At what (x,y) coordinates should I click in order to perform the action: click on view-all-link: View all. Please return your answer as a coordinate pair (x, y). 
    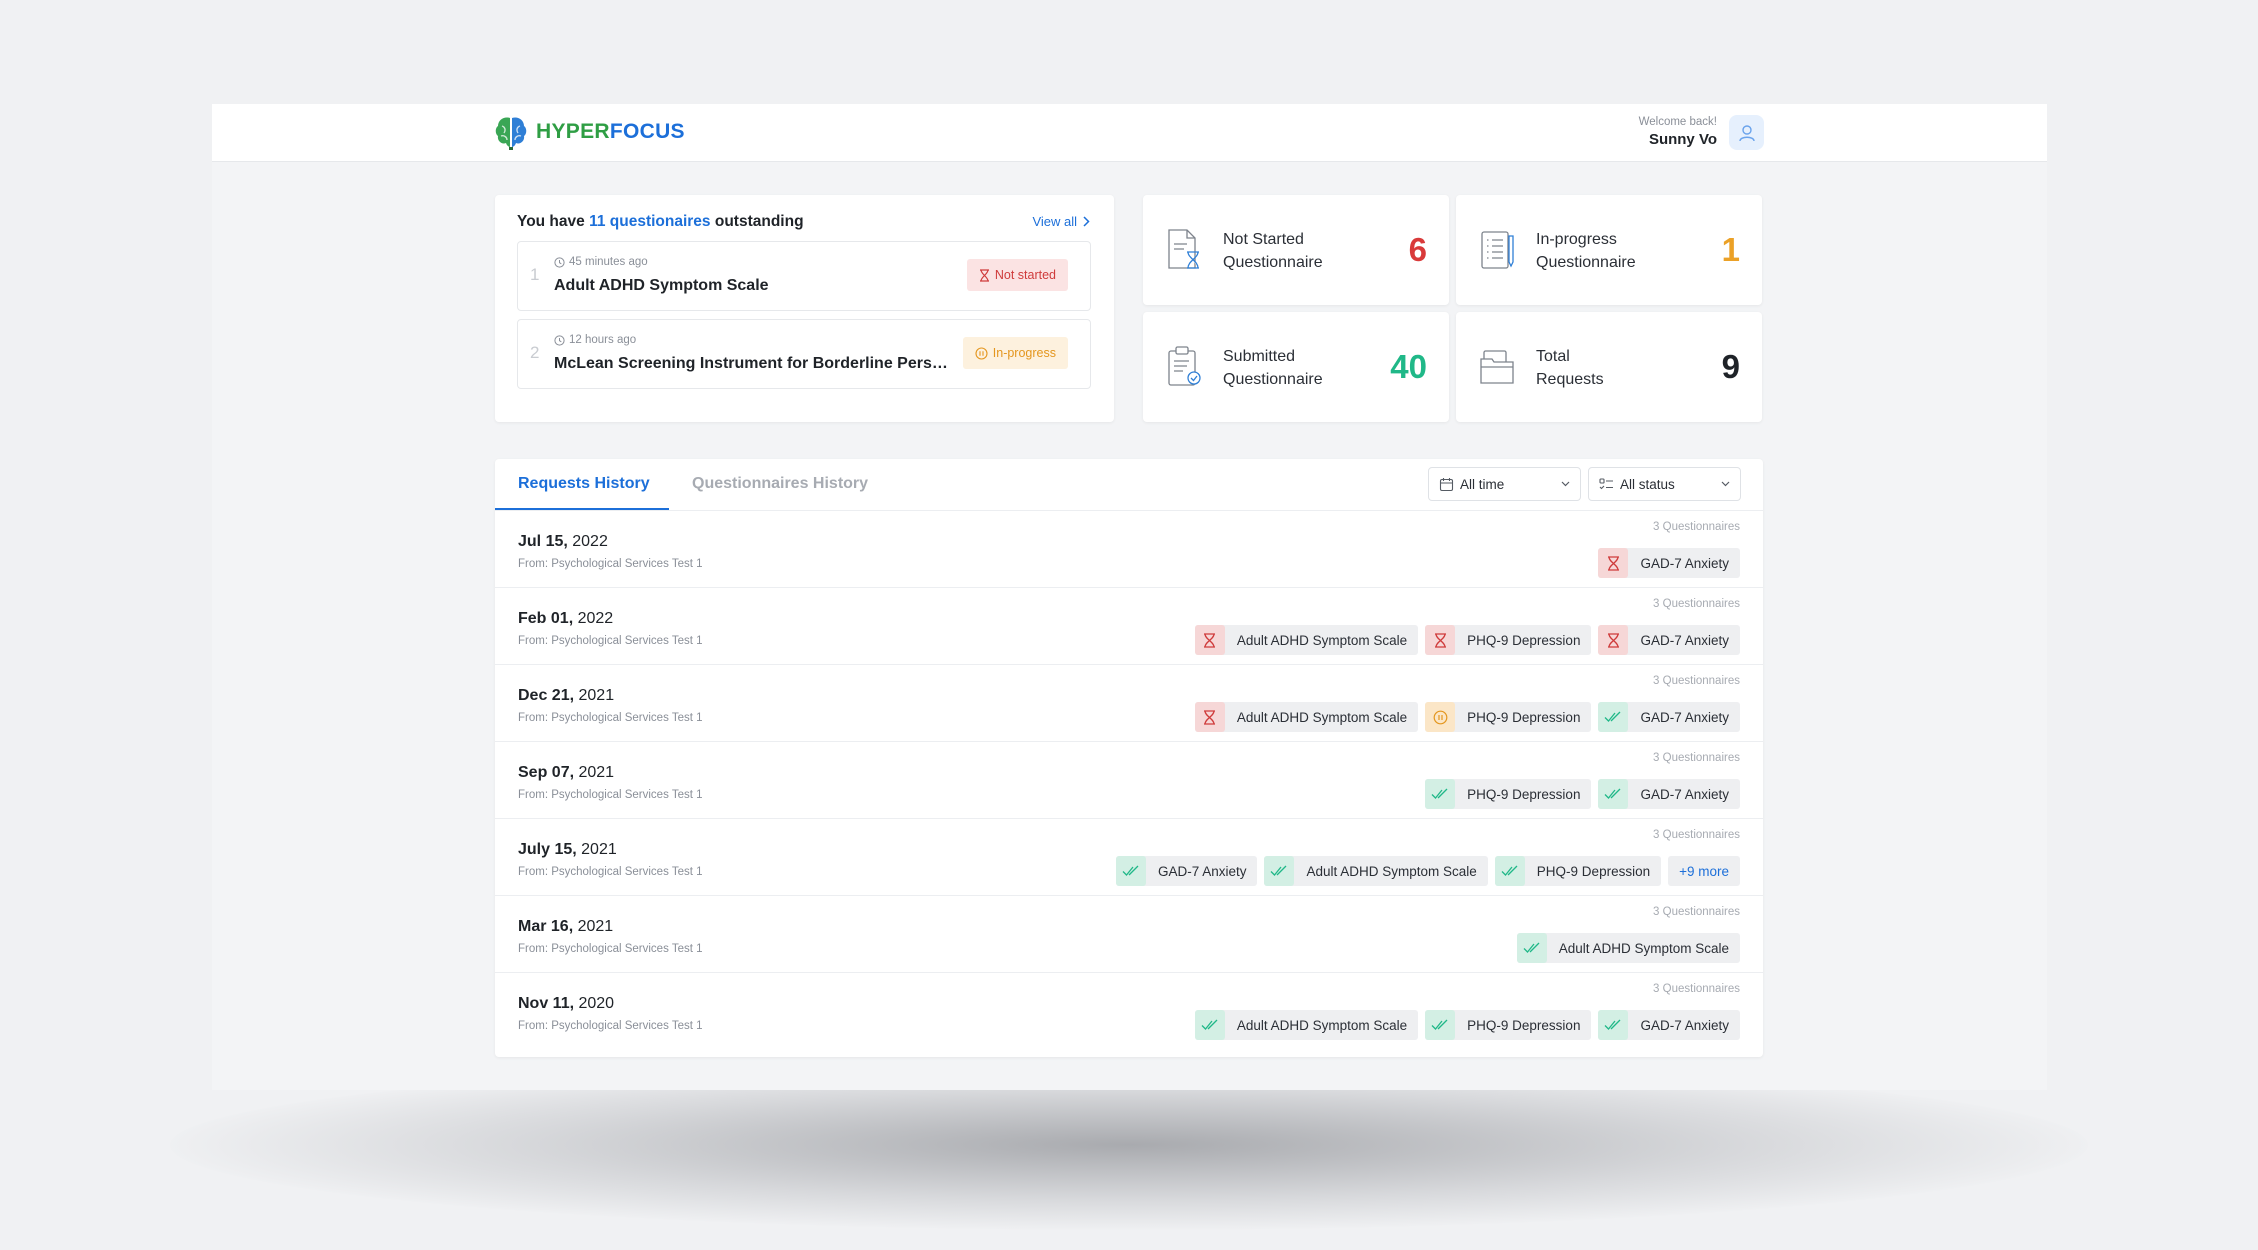
    Looking at the image, I should click on (1061, 221).